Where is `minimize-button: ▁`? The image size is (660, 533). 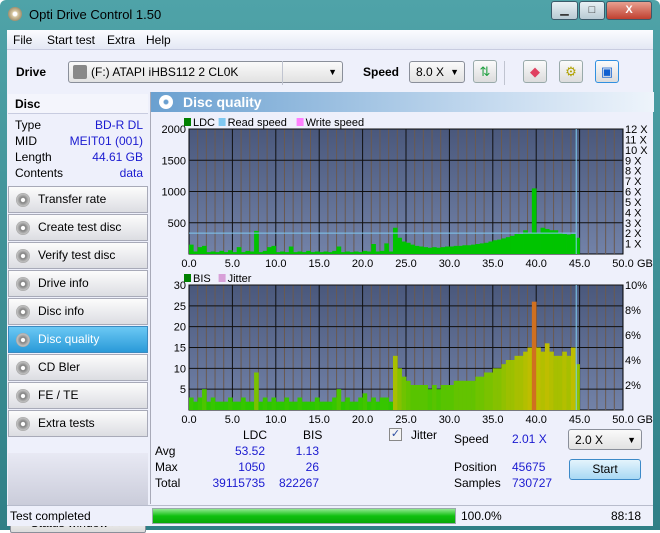
minimize-button: ▁ is located at coordinates (564, 10).